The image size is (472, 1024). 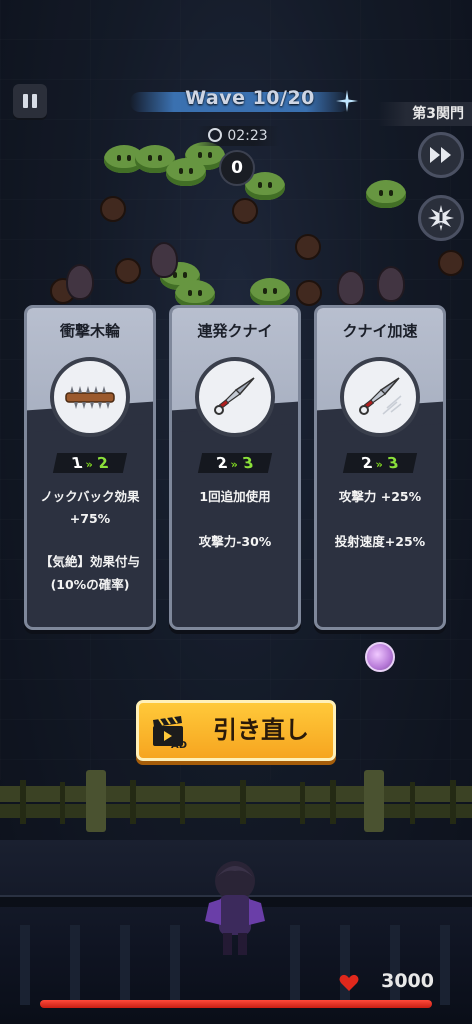 What do you see at coordinates (30, 101) in the screenshot?
I see `pause-button` at bounding box center [30, 101].